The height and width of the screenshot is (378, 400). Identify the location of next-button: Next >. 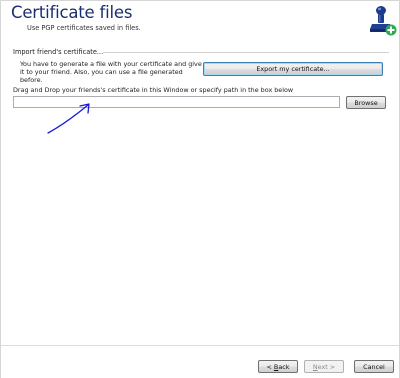
(324, 366).